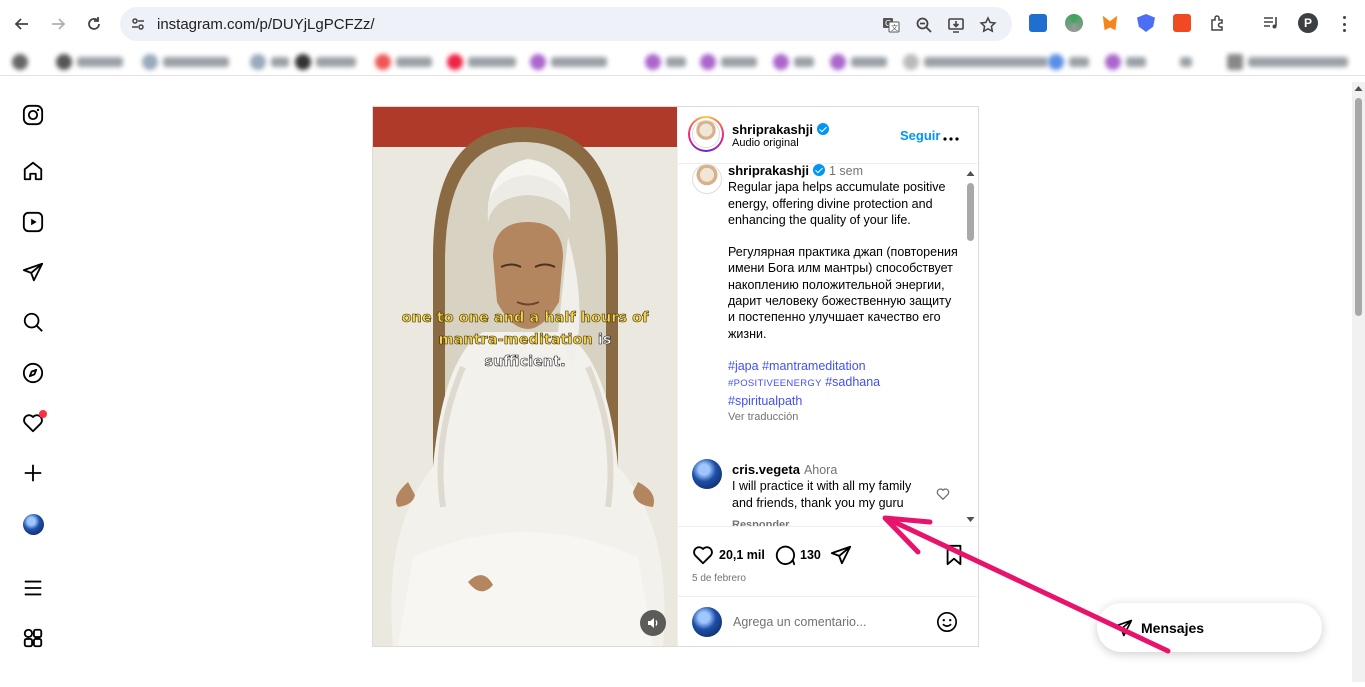 The image size is (1365, 687). I want to click on hashtag-link: #japa, so click(743, 366).